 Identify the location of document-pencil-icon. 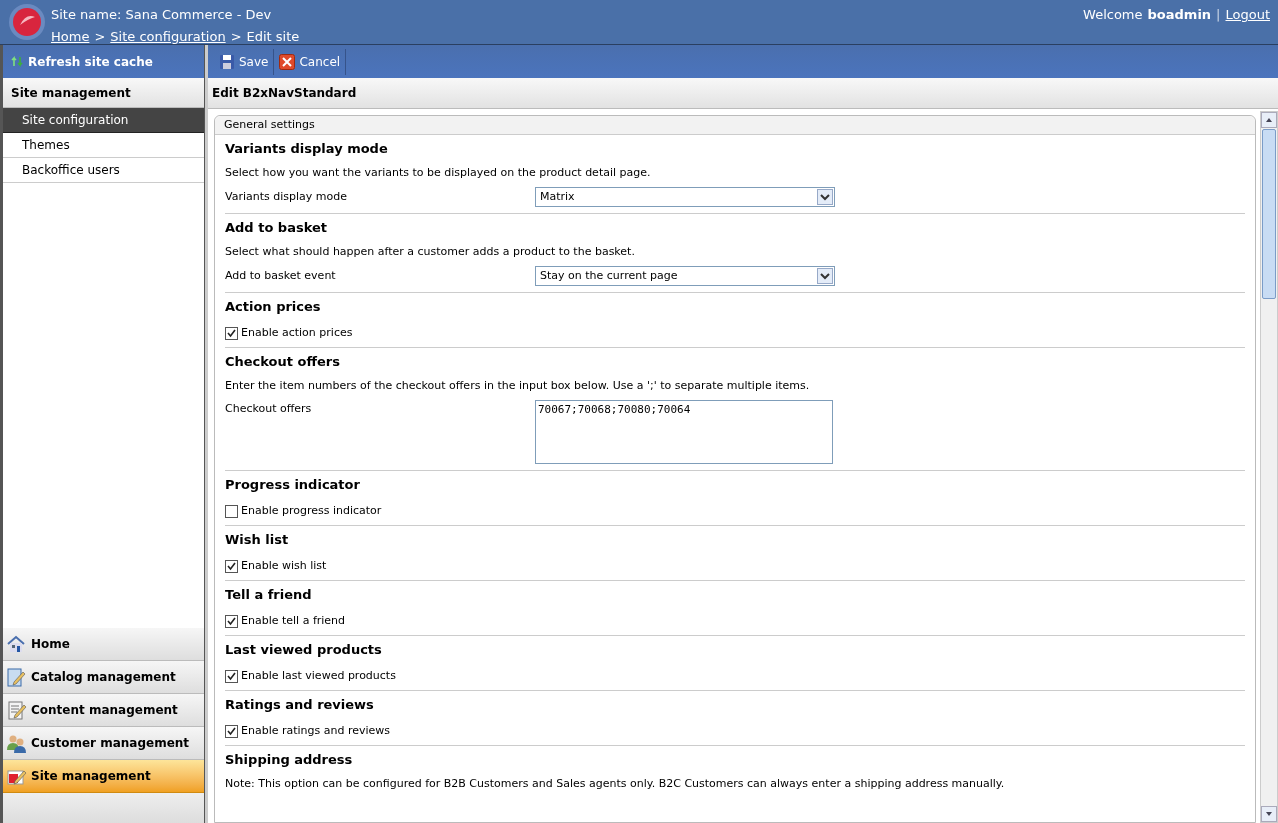
(16, 710).